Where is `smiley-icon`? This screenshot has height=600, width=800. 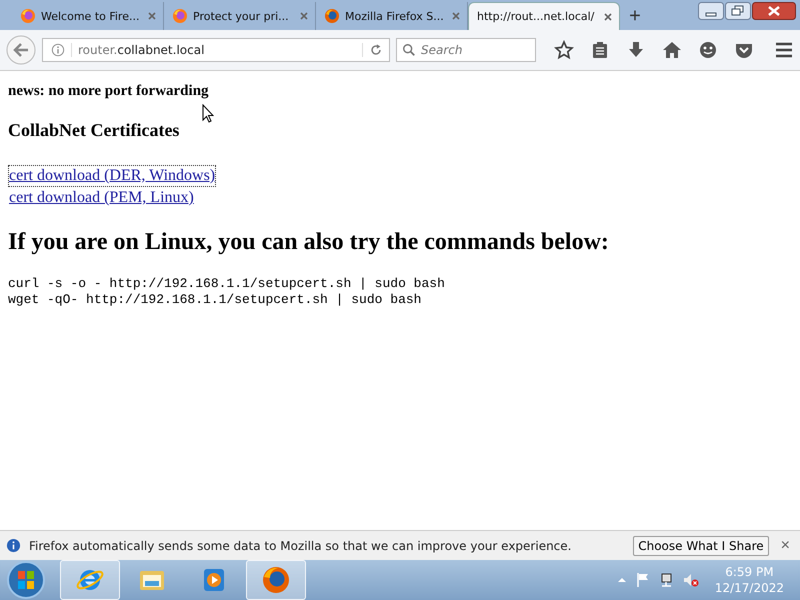 smiley-icon is located at coordinates (708, 50).